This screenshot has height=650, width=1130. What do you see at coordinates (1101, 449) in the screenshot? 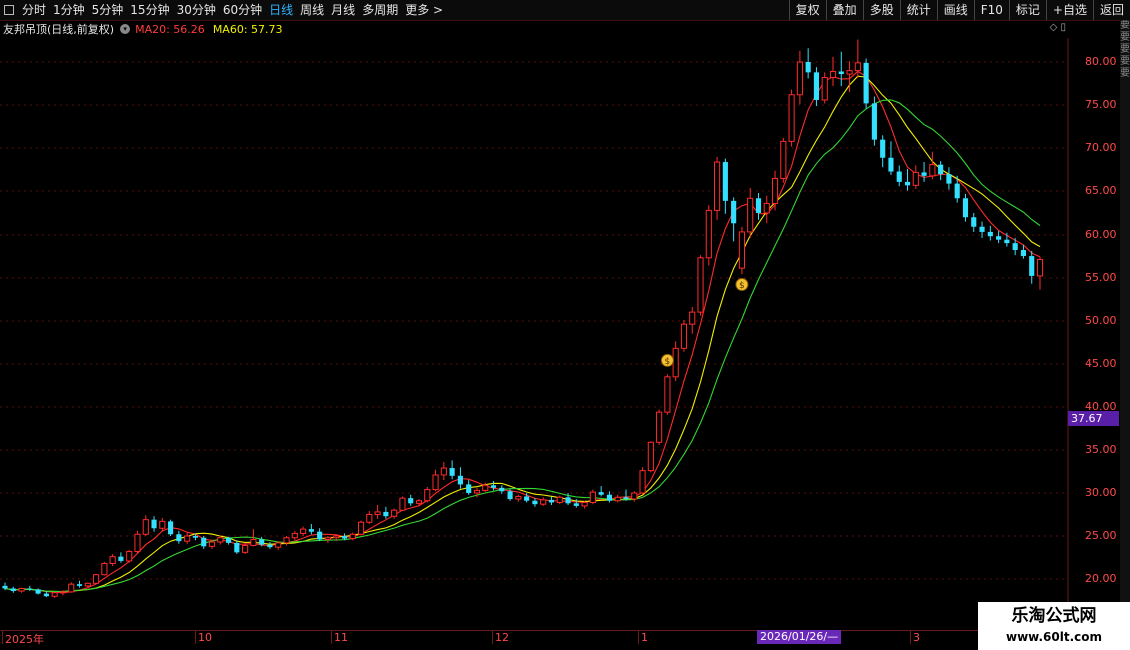
I see `price-axis-label: 35.00` at bounding box center [1101, 449].